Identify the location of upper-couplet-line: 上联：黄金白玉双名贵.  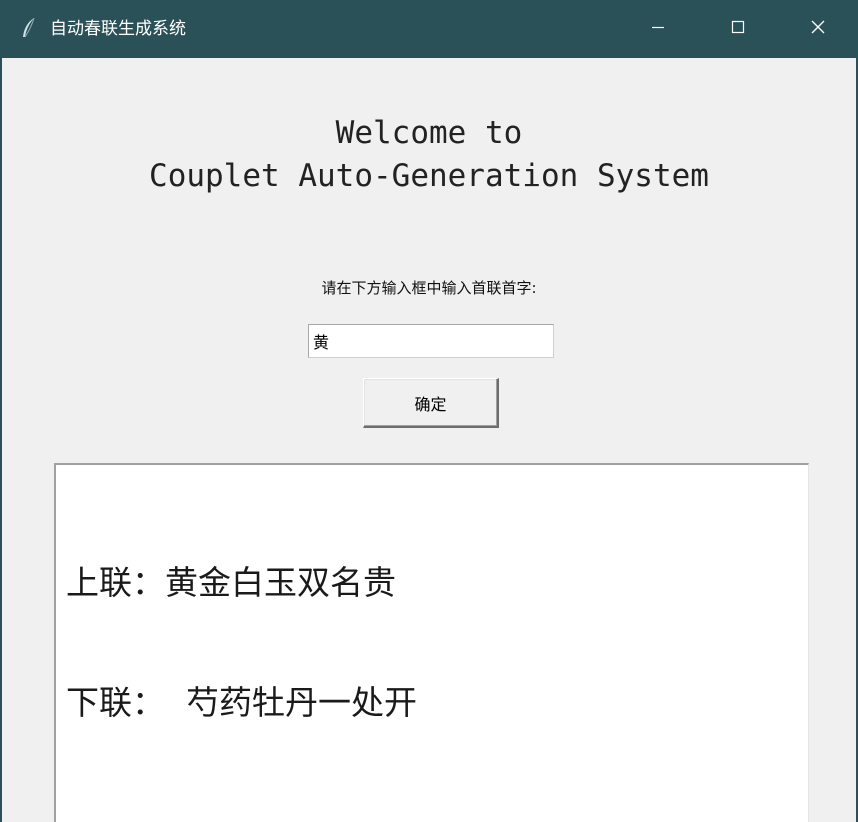
(231, 582).